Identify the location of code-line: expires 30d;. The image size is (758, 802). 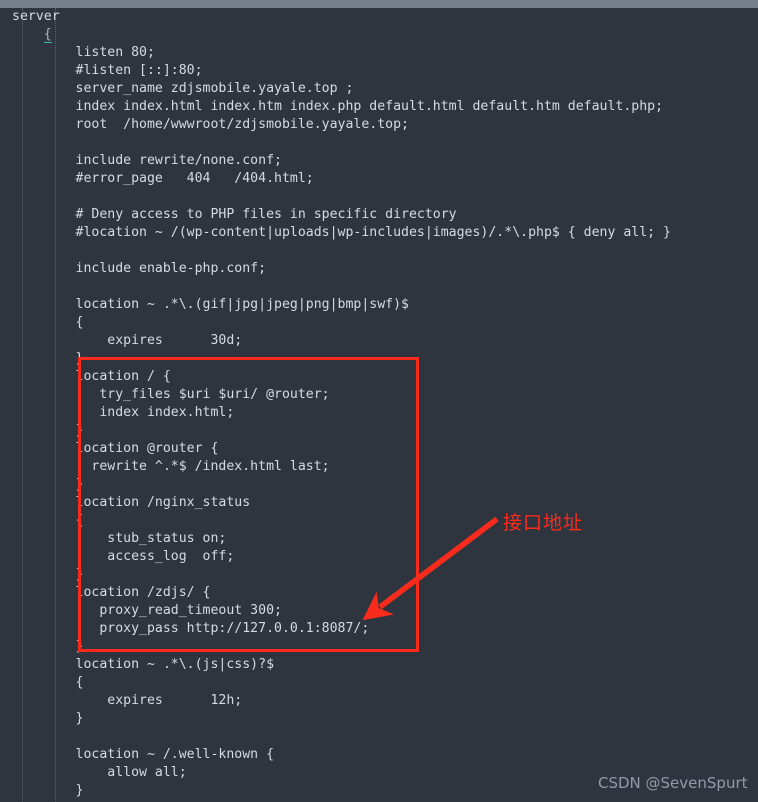
(127, 340).